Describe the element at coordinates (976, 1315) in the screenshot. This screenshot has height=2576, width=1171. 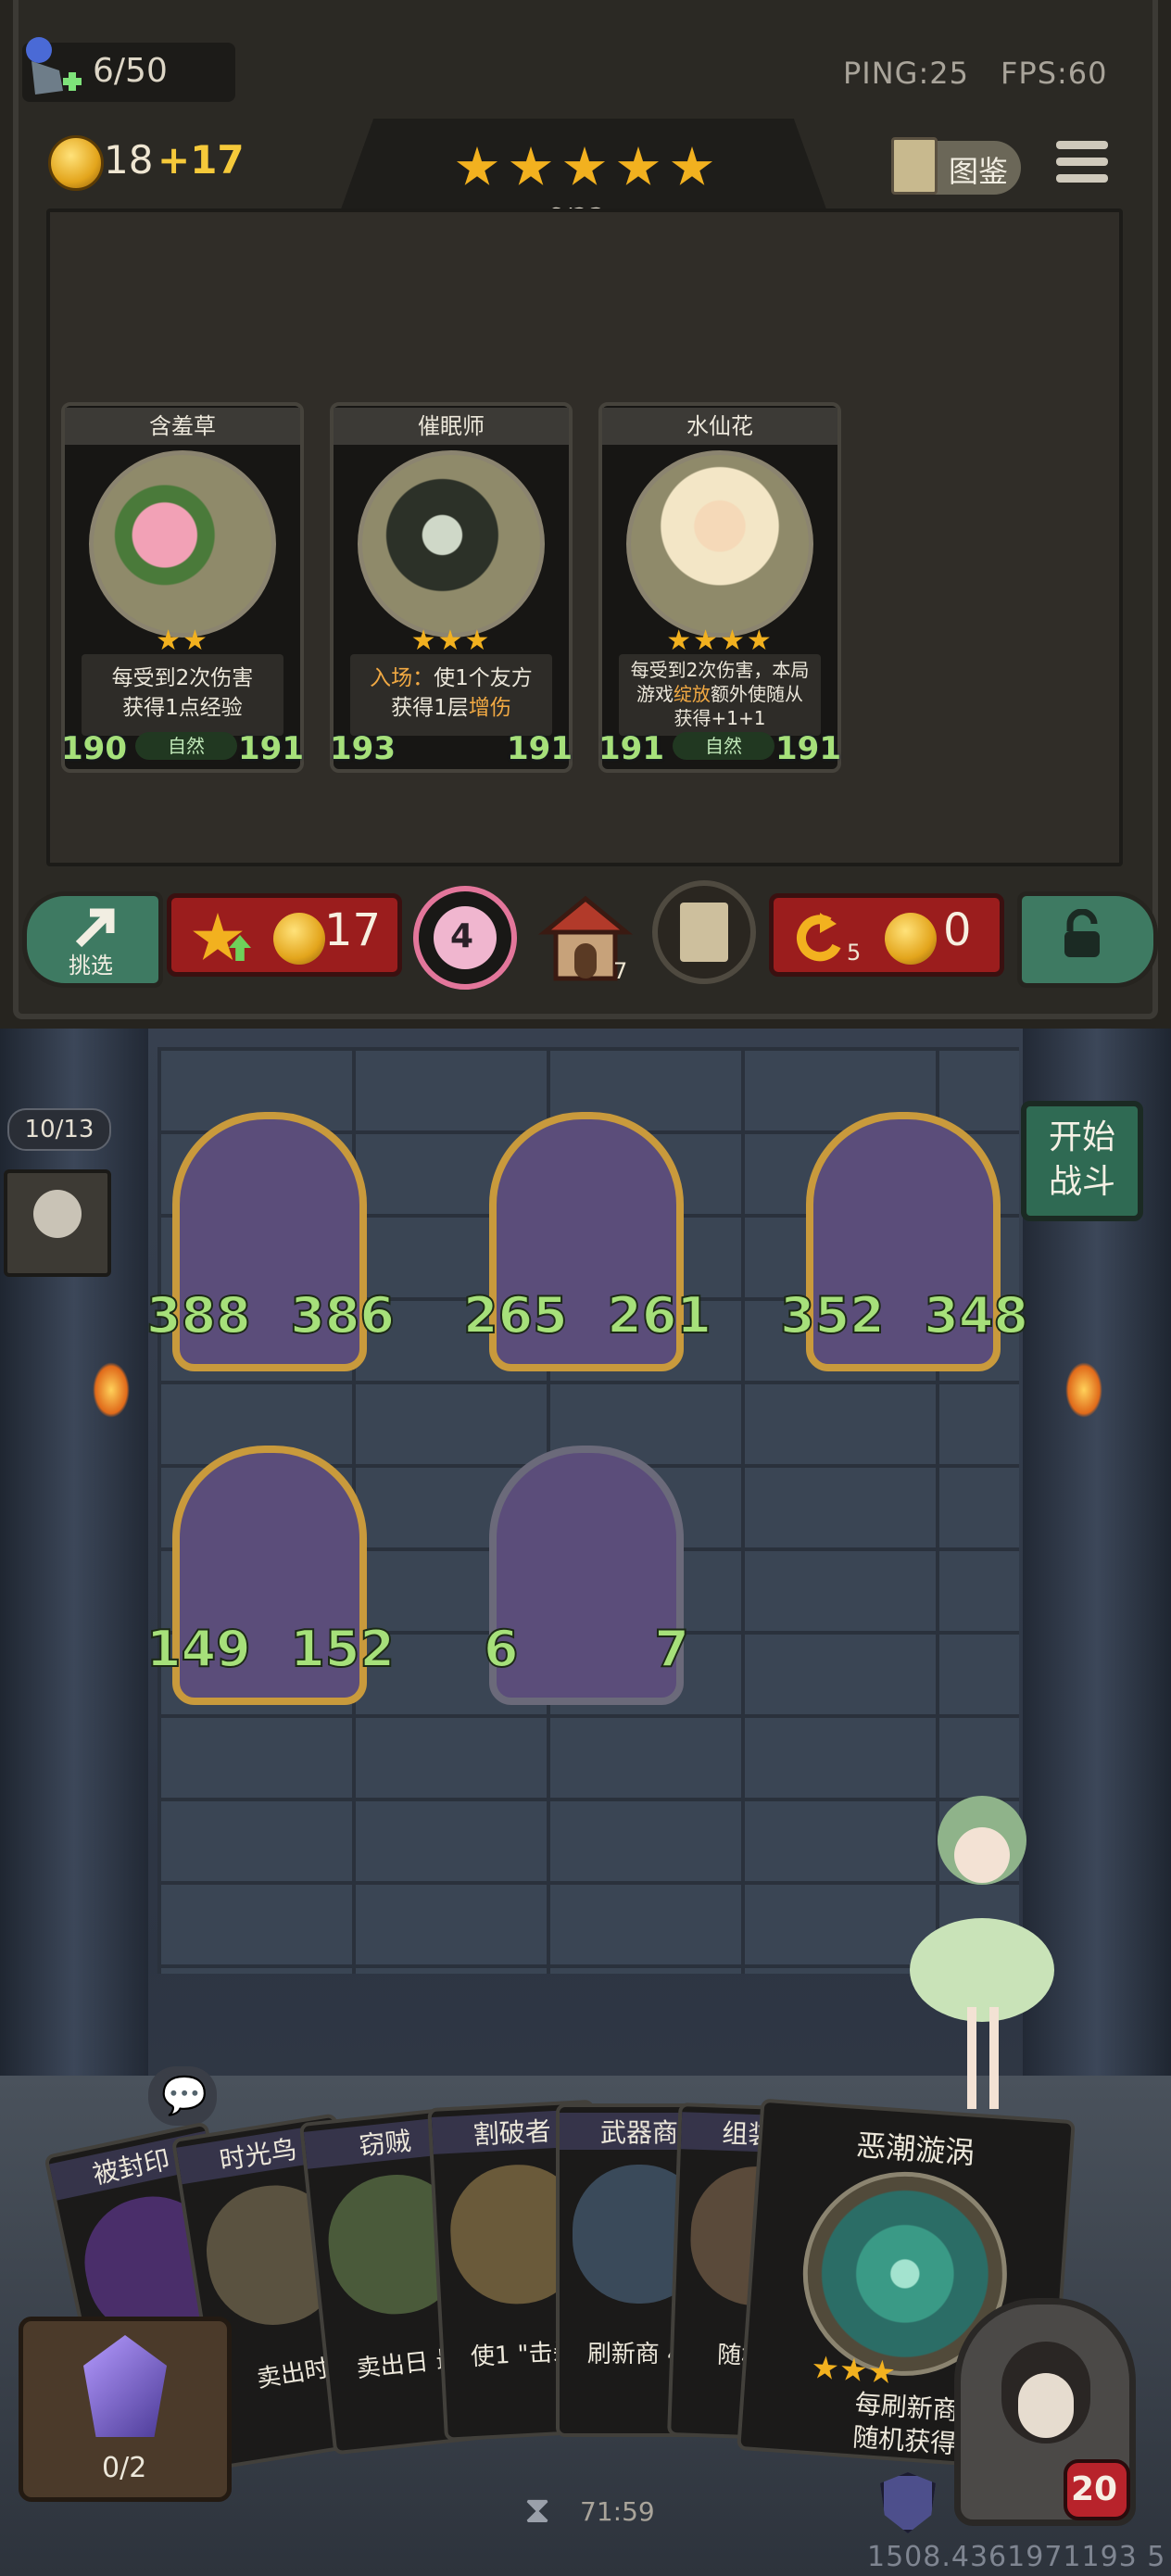
I see `minion-health: 348` at that location.